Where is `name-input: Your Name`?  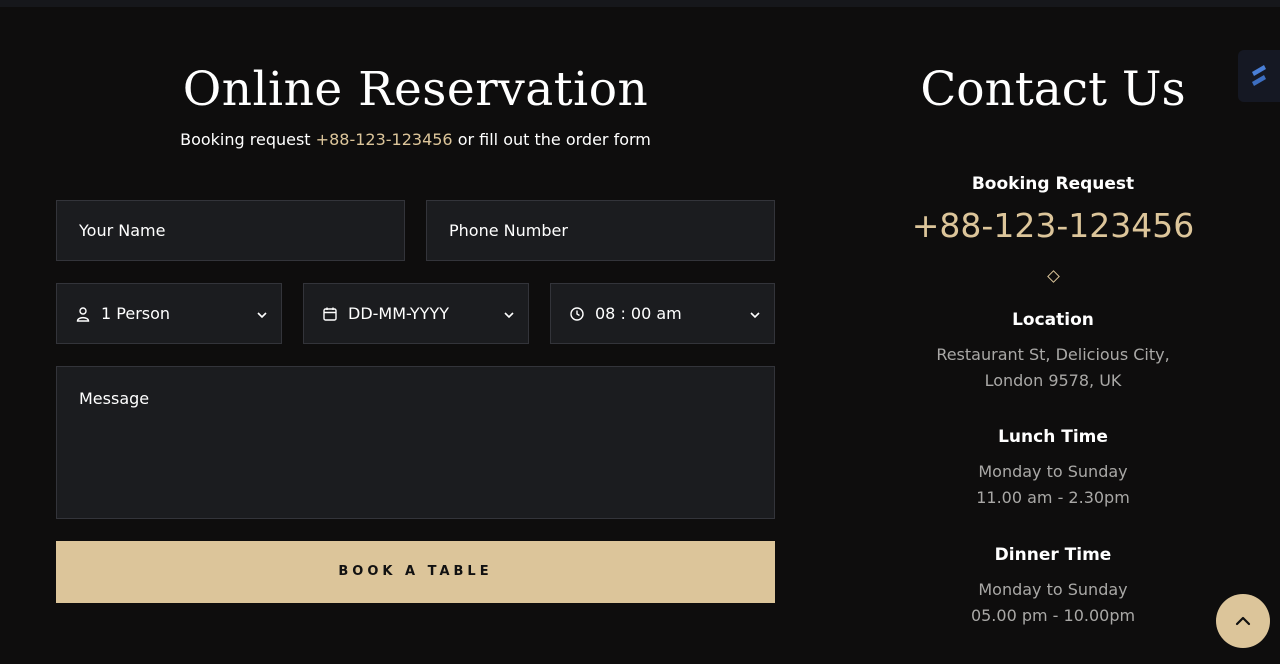
name-input: Your Name is located at coordinates (230, 230).